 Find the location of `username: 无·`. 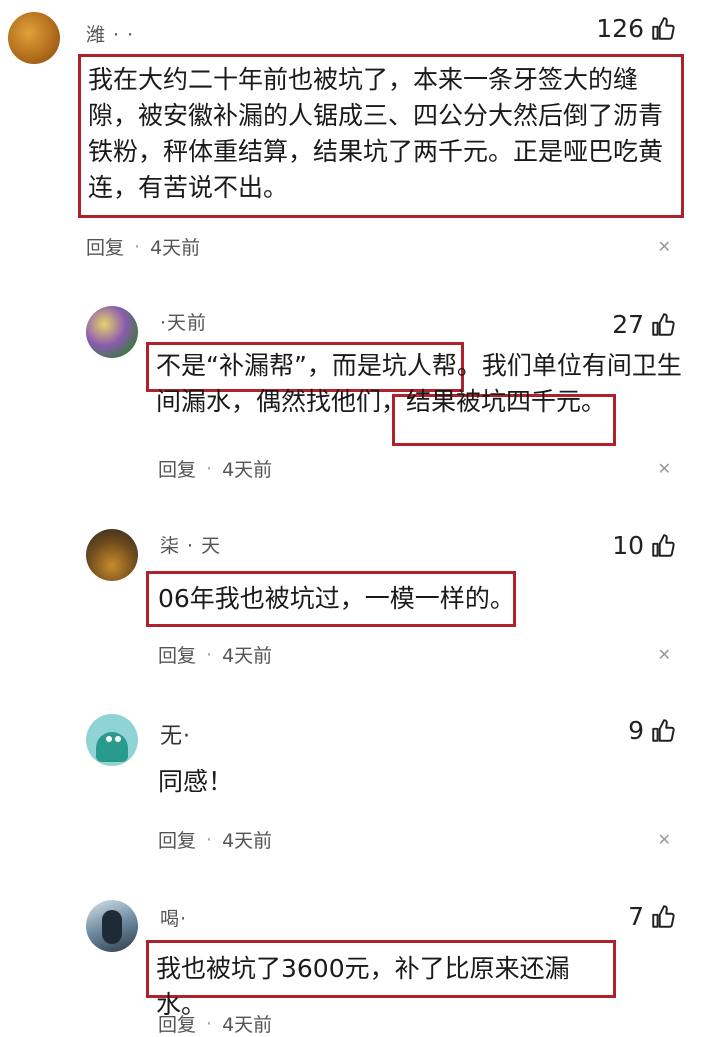

username: 无· is located at coordinates (175, 734).